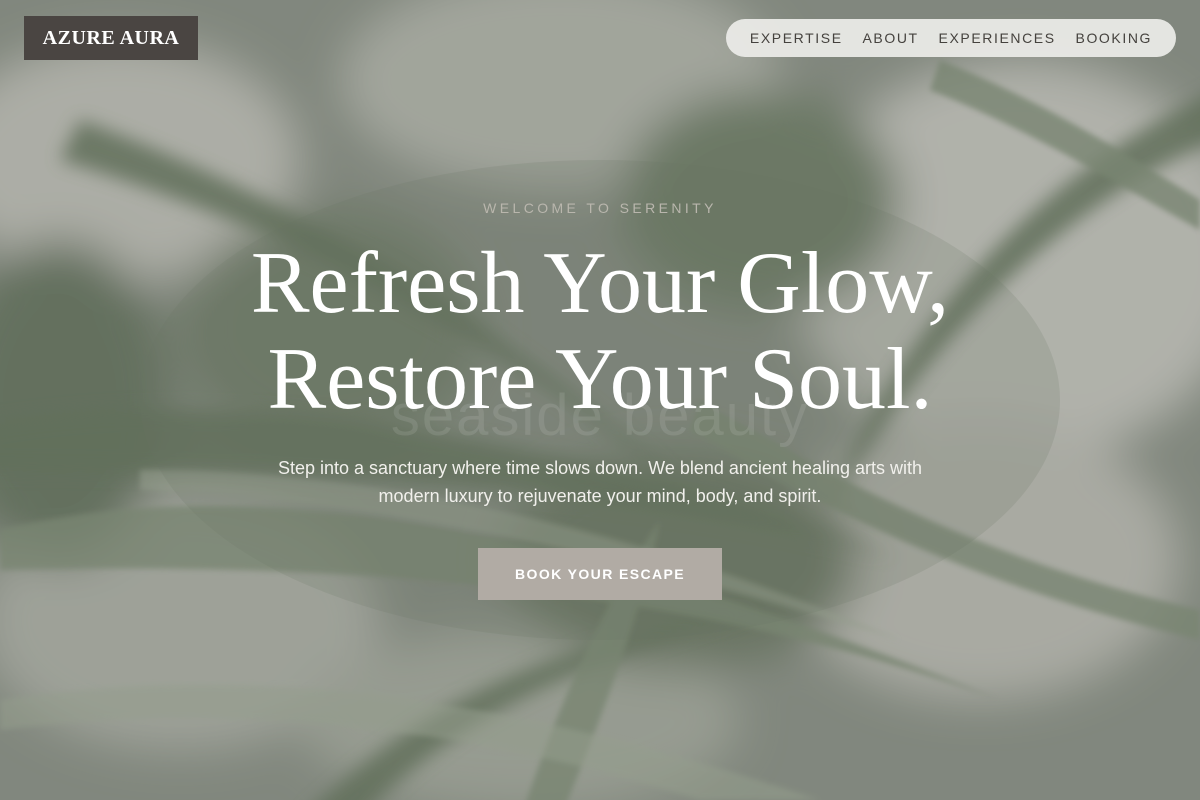 Image resolution: width=1200 pixels, height=800 pixels. What do you see at coordinates (600, 283) in the screenshot?
I see `hero-headline-line-1: Refresh Your Glow,` at bounding box center [600, 283].